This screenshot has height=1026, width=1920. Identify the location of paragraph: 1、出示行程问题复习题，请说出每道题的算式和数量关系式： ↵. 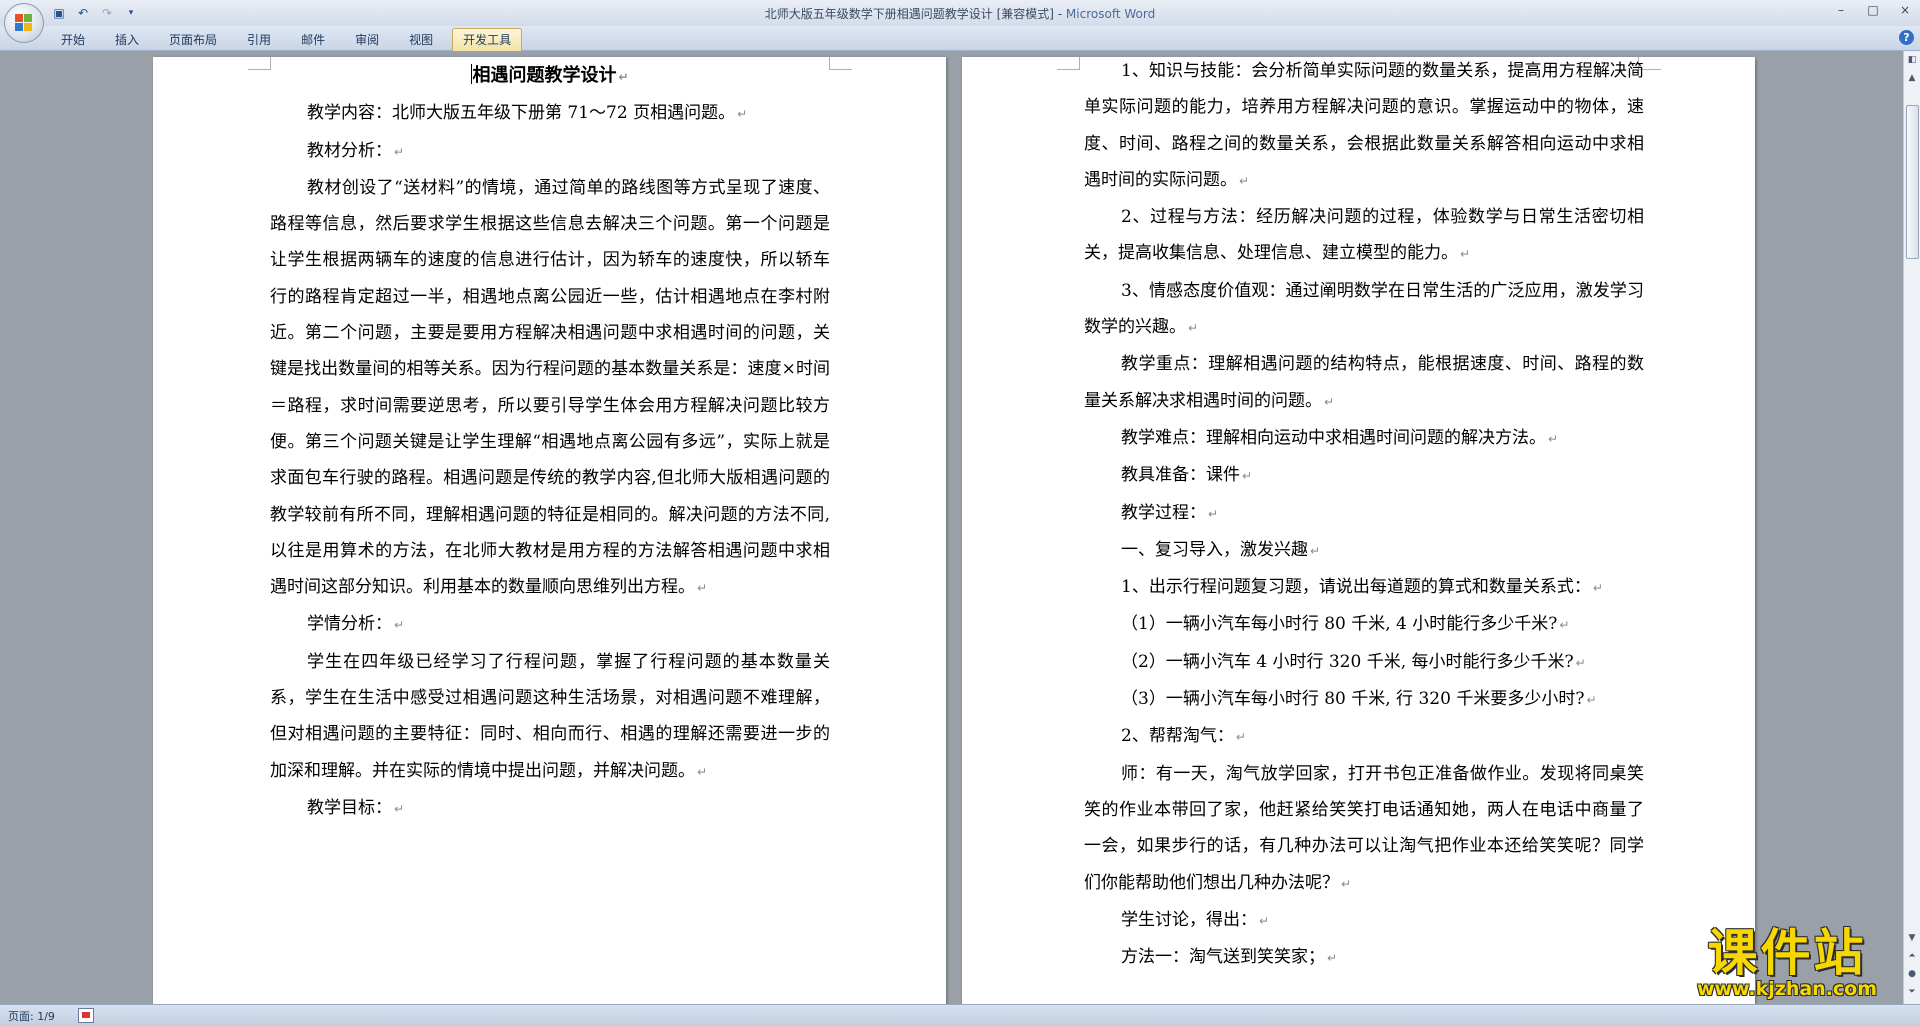
(1364, 587).